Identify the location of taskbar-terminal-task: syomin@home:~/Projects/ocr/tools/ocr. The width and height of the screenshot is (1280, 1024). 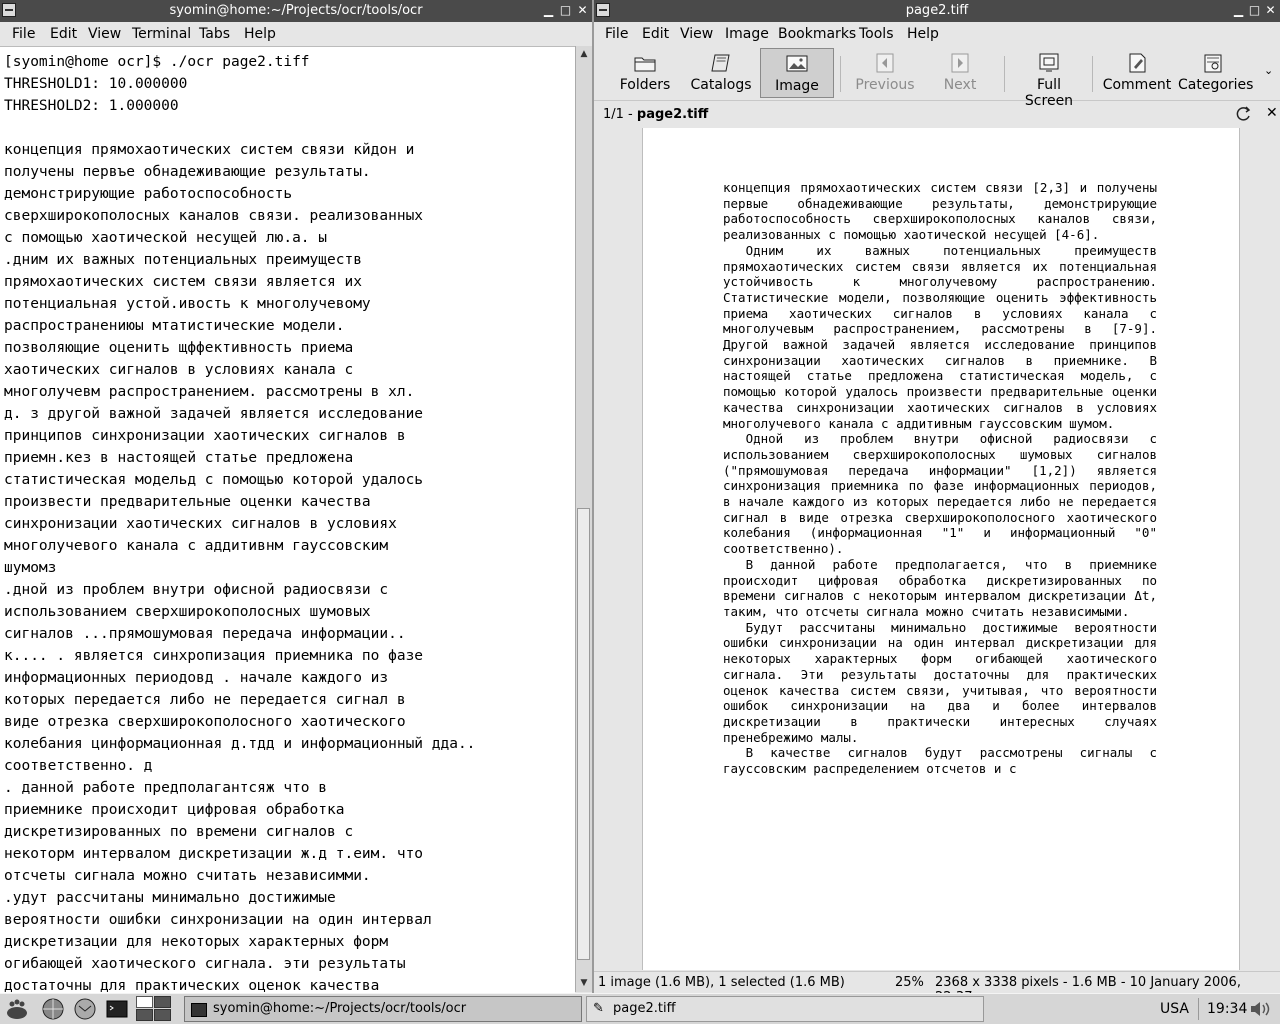
(383, 1009).